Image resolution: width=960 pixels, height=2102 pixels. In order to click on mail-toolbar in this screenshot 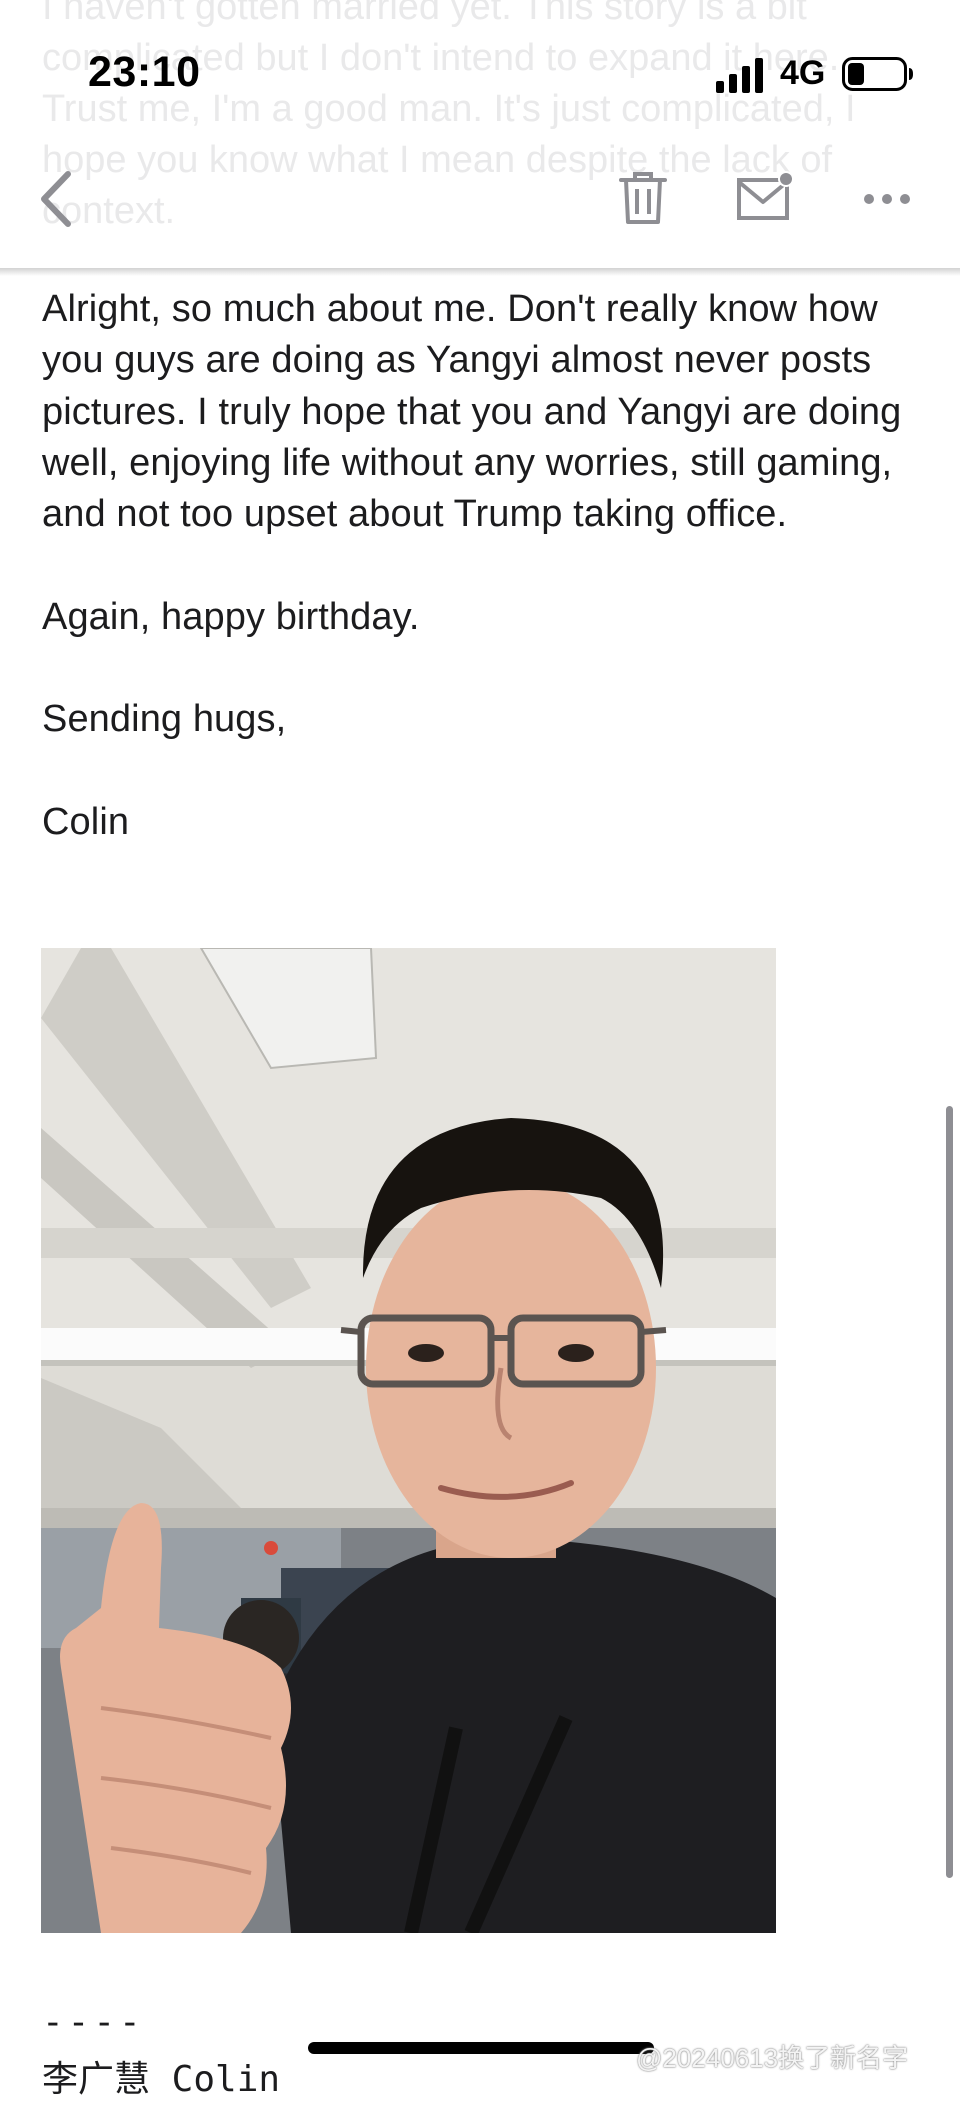, I will do `click(480, 210)`.